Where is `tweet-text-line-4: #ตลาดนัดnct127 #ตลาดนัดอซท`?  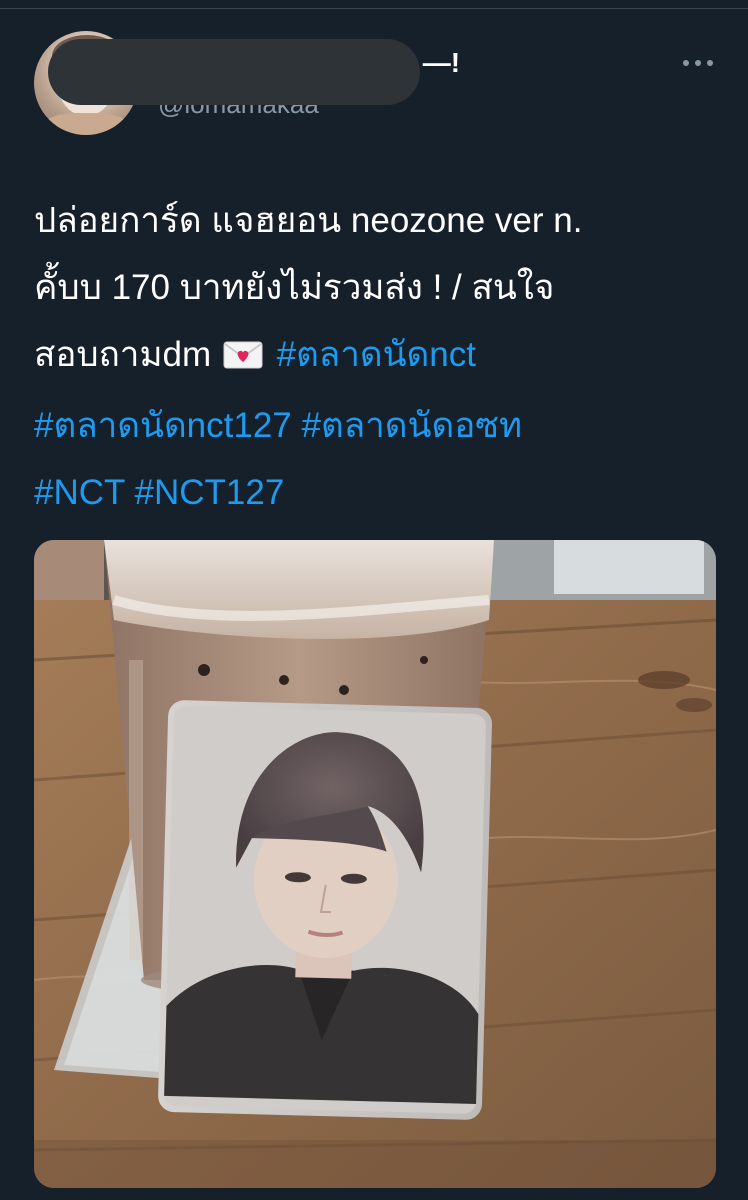
tweet-text-line-4: #ตลาดนัดnct127 #ตลาดนัดอซท is located at coordinates (379, 425).